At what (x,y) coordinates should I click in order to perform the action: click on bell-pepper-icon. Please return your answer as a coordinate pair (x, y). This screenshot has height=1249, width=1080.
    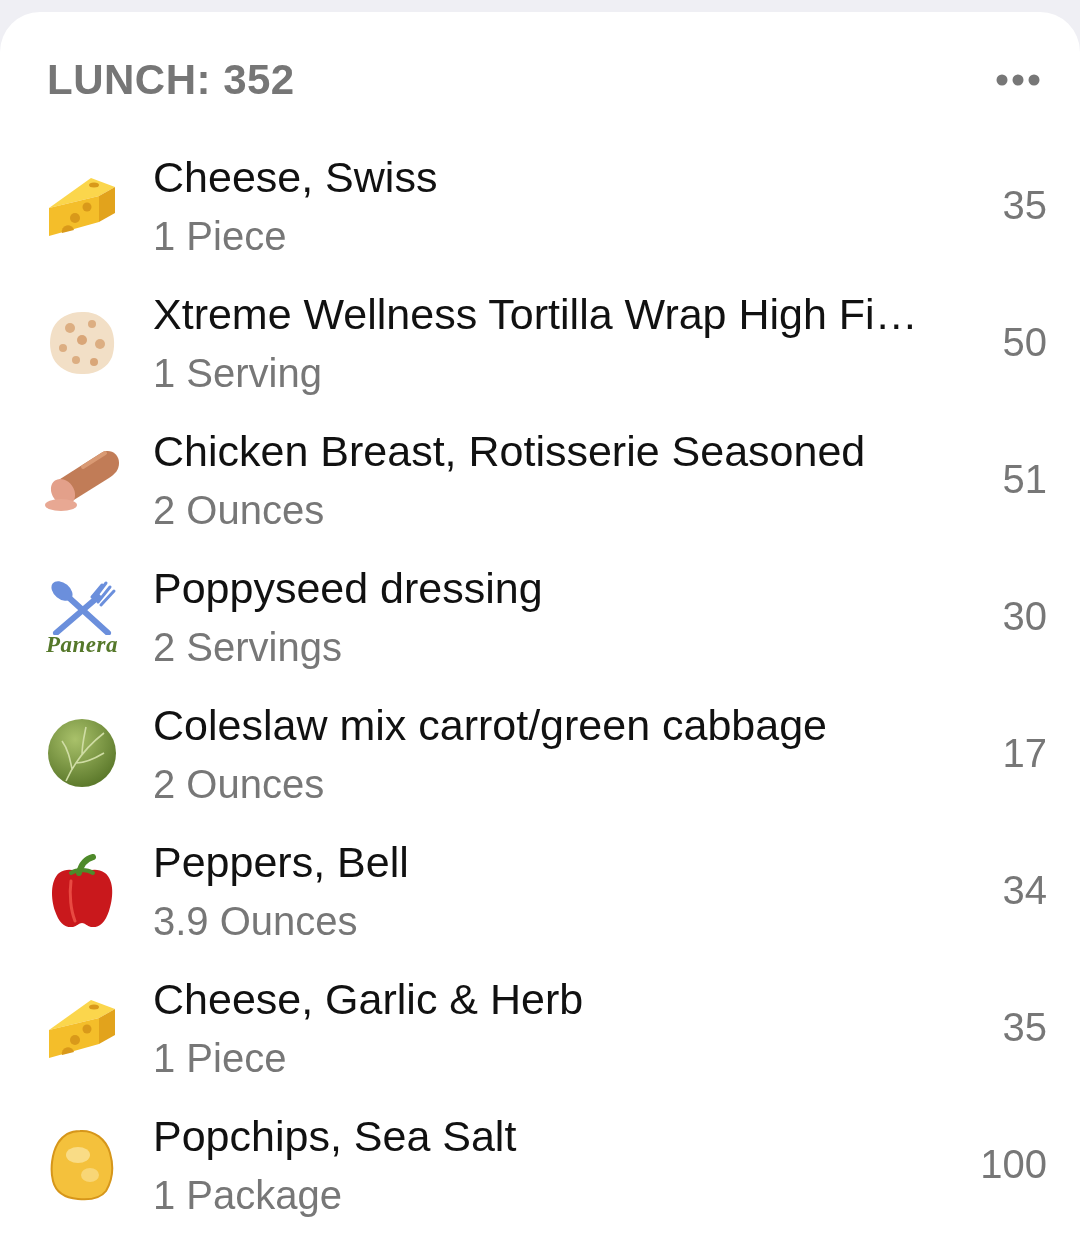
    Looking at the image, I should click on (82, 890).